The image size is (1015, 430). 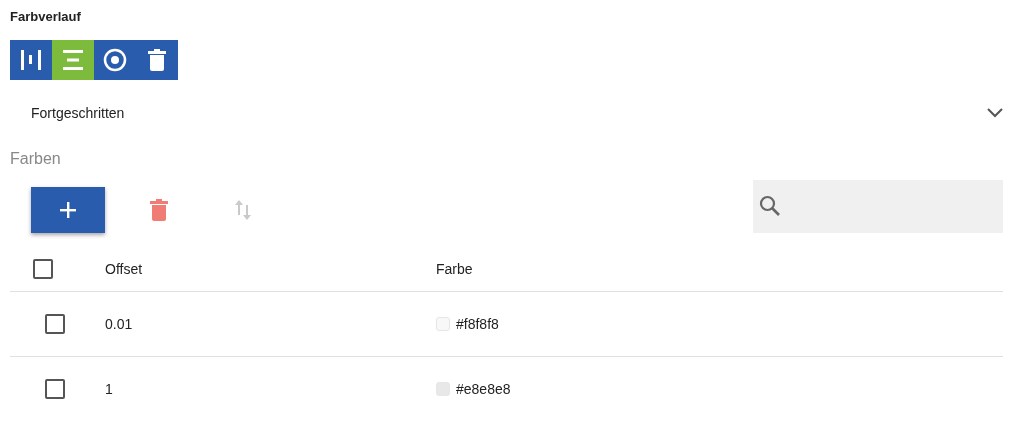 I want to click on target-icon, so click(x=115, y=60).